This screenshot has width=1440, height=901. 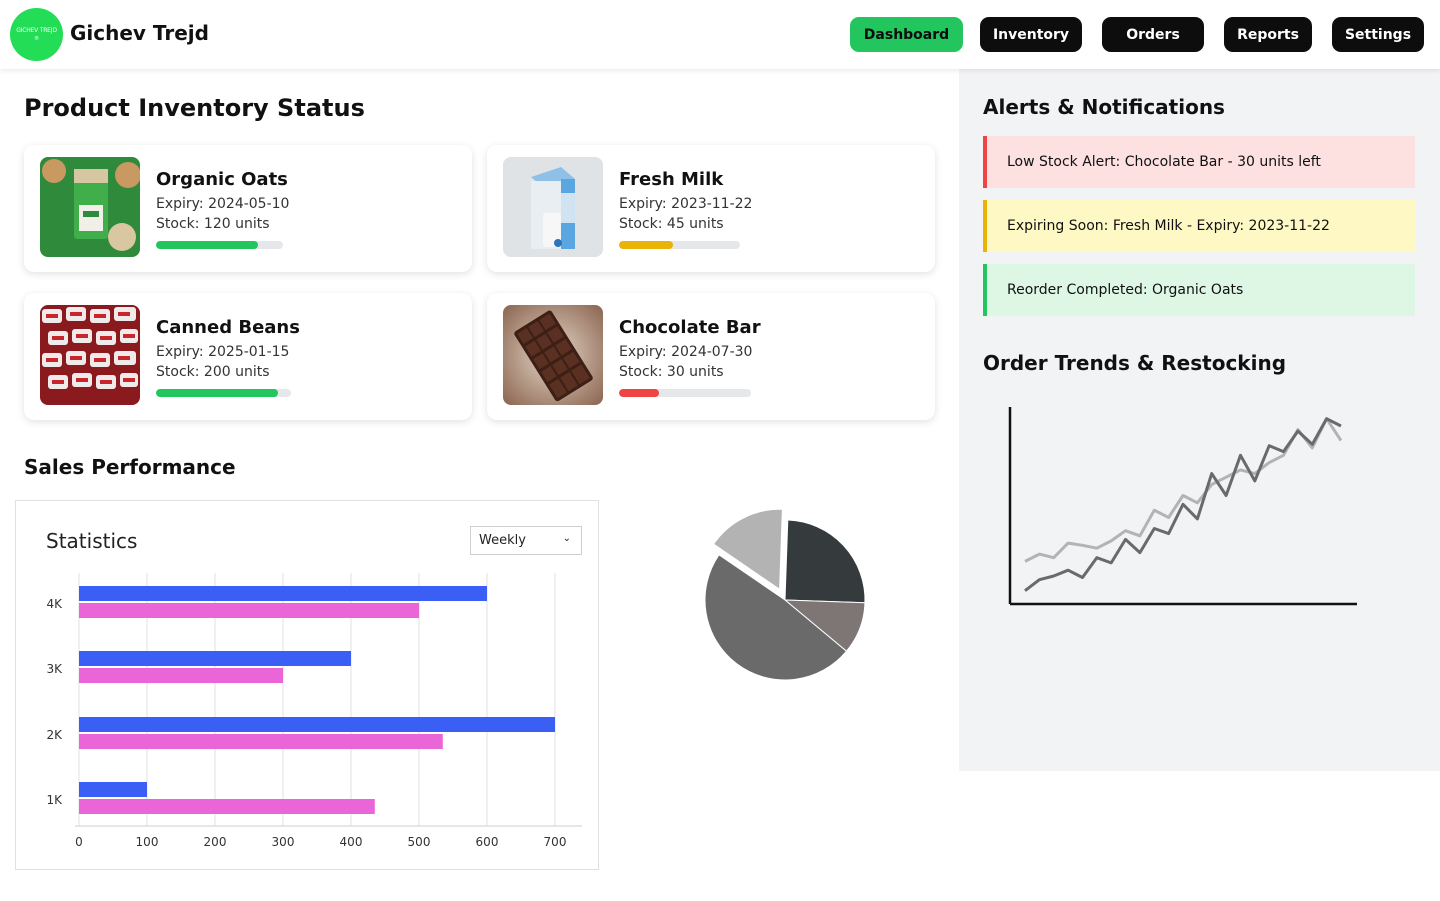 What do you see at coordinates (1199, 290) in the screenshot?
I see `alert-reorder-completed: Reorder Completed: Organic Oats` at bounding box center [1199, 290].